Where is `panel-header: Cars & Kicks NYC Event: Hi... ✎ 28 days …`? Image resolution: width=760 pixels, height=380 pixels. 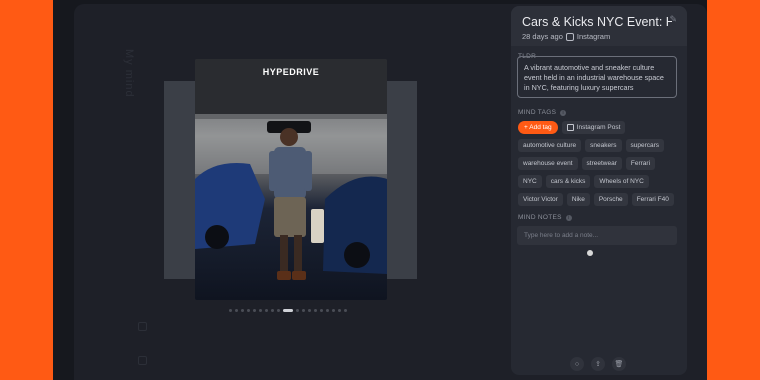
panel-header: Cars & Kicks NYC Event: Hi... ✎ 28 days … is located at coordinates (599, 26).